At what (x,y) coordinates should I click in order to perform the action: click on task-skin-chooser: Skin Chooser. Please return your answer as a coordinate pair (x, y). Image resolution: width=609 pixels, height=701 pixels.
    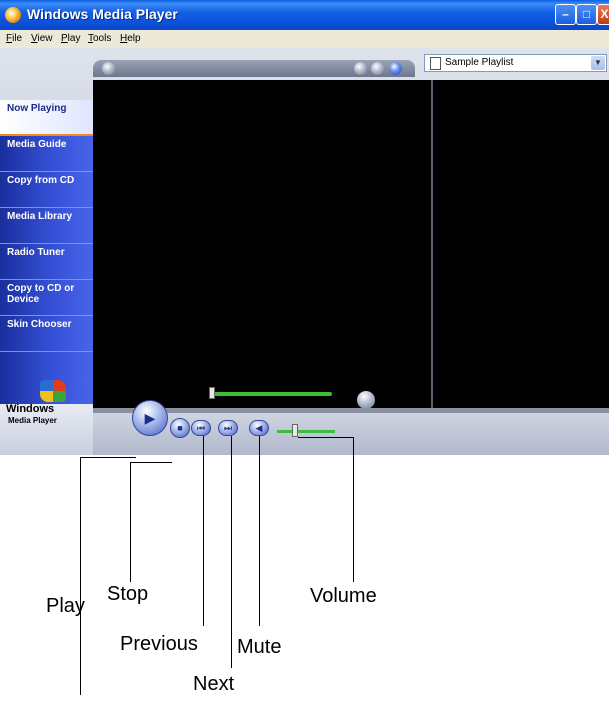
    Looking at the image, I should click on (46, 334).